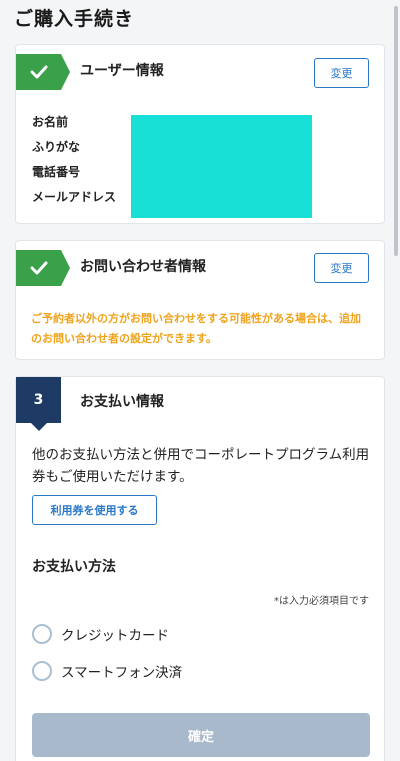 This screenshot has width=400, height=761. I want to click on page-title: ご購入手続き, so click(74, 19).